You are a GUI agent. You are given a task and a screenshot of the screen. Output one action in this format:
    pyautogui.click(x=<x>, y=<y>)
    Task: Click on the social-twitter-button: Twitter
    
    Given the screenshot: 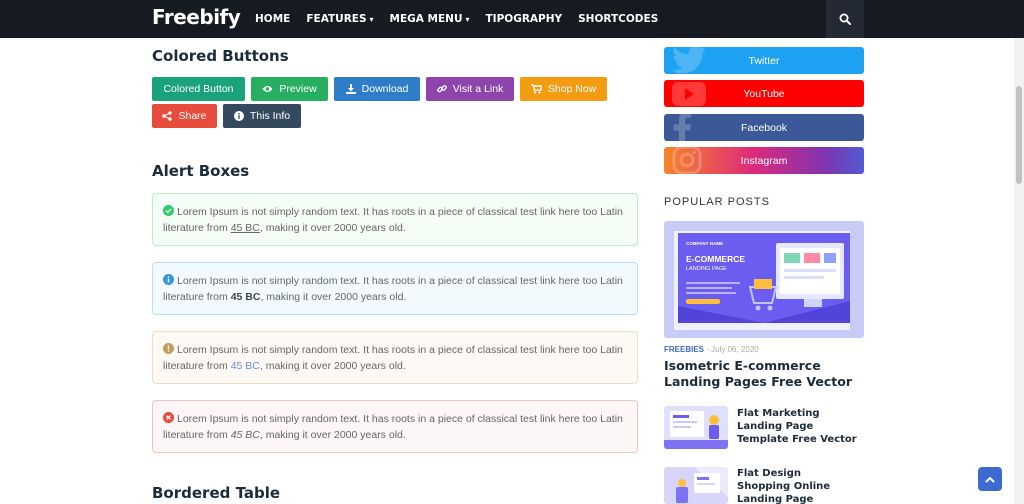 What is the action you would take?
    pyautogui.click(x=764, y=60)
    